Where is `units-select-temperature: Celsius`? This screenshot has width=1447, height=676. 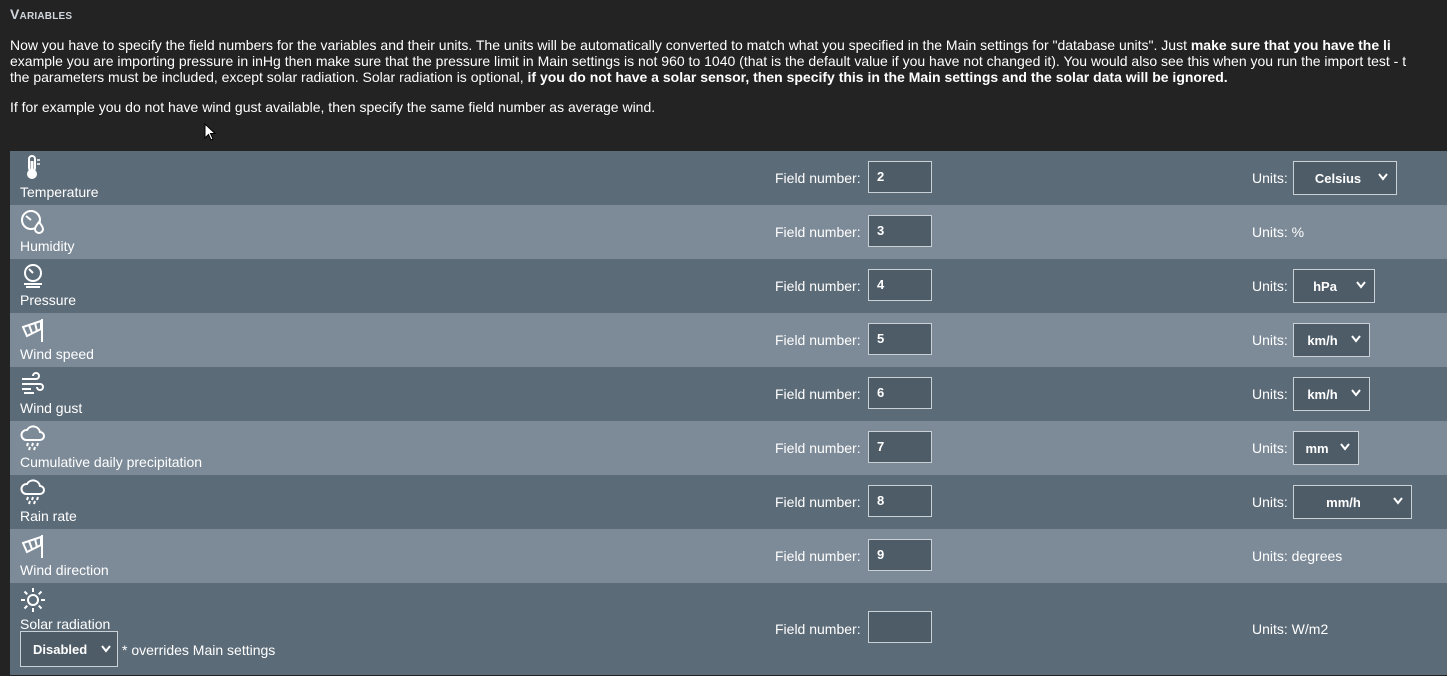
units-select-temperature: Celsius is located at coordinates (1345, 178).